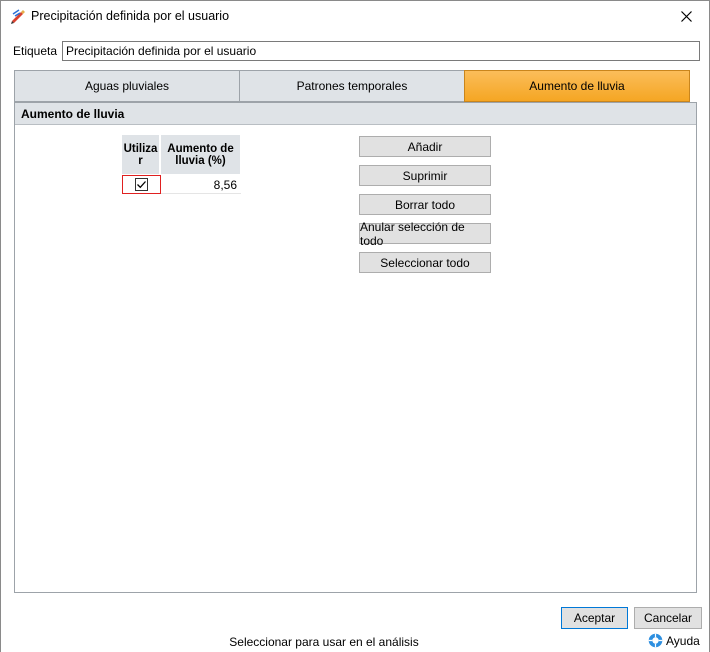  Describe the element at coordinates (130, 16) in the screenshot. I see `window-title: Precipitación definida por el usuario` at that location.